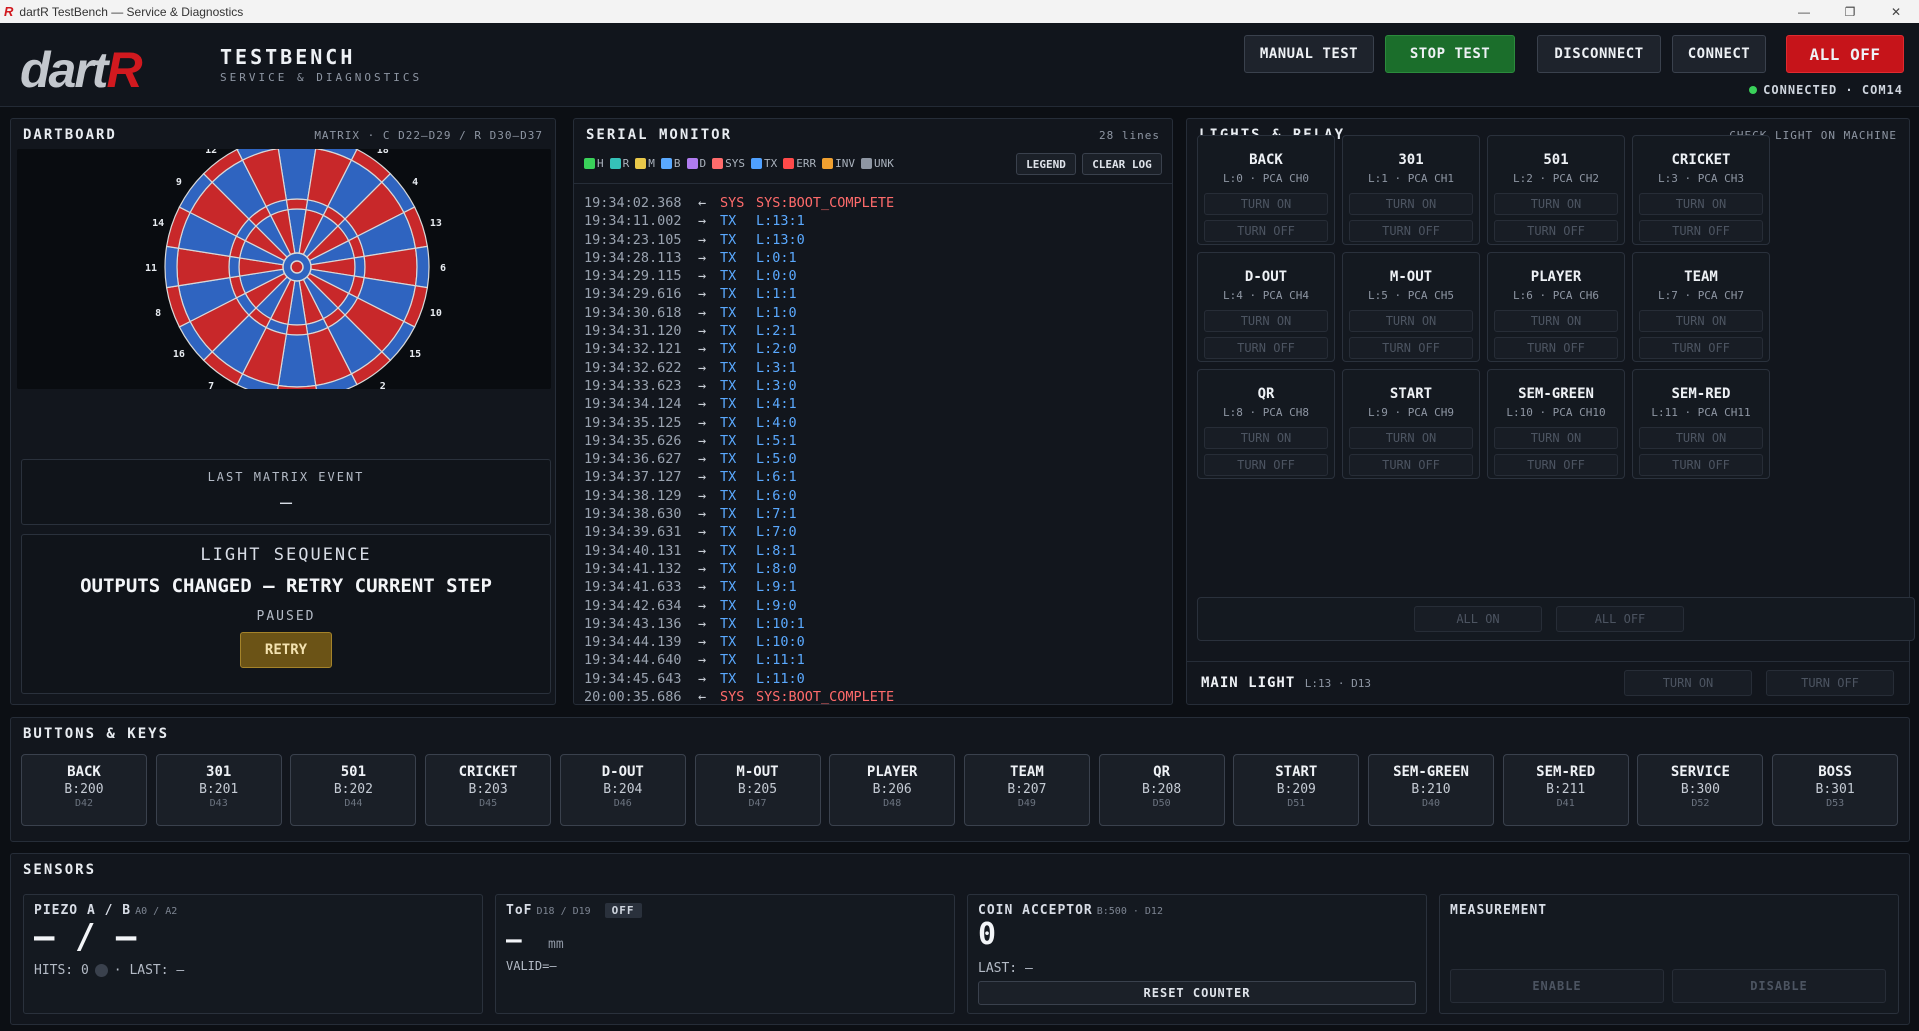 The height and width of the screenshot is (1031, 1919). Describe the element at coordinates (1411, 307) in the screenshot. I see `light-card: M-OUT L:5 · PCA CH5 TURN ON TURN OFF` at that location.